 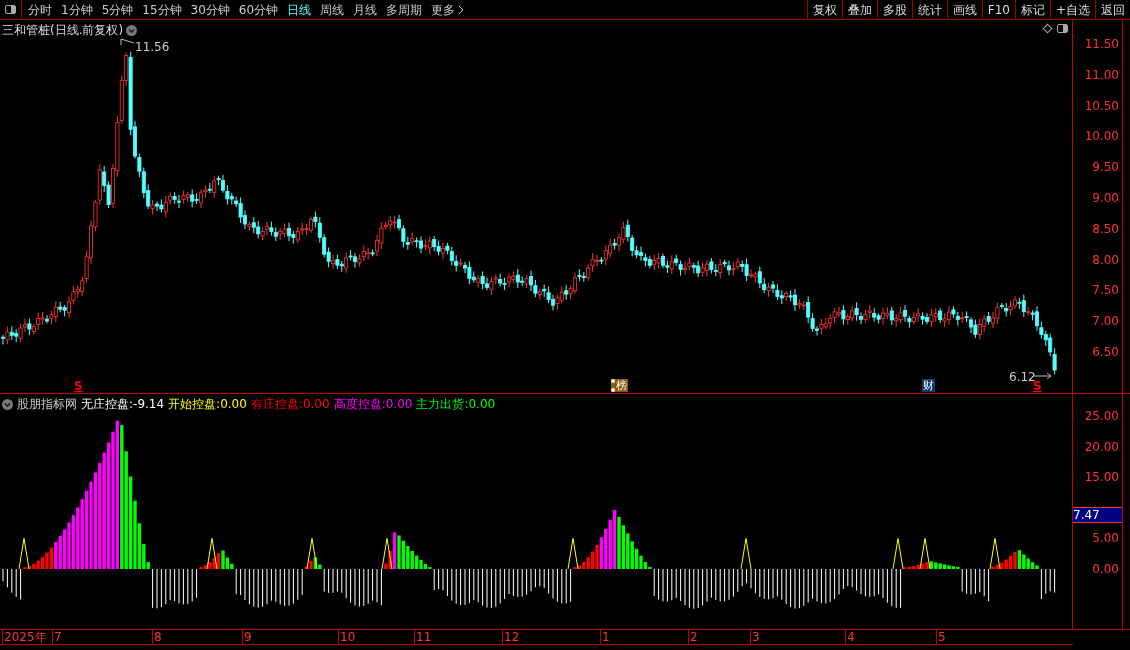 I want to click on price-axis-label: 9.50, so click(x=1105, y=167).